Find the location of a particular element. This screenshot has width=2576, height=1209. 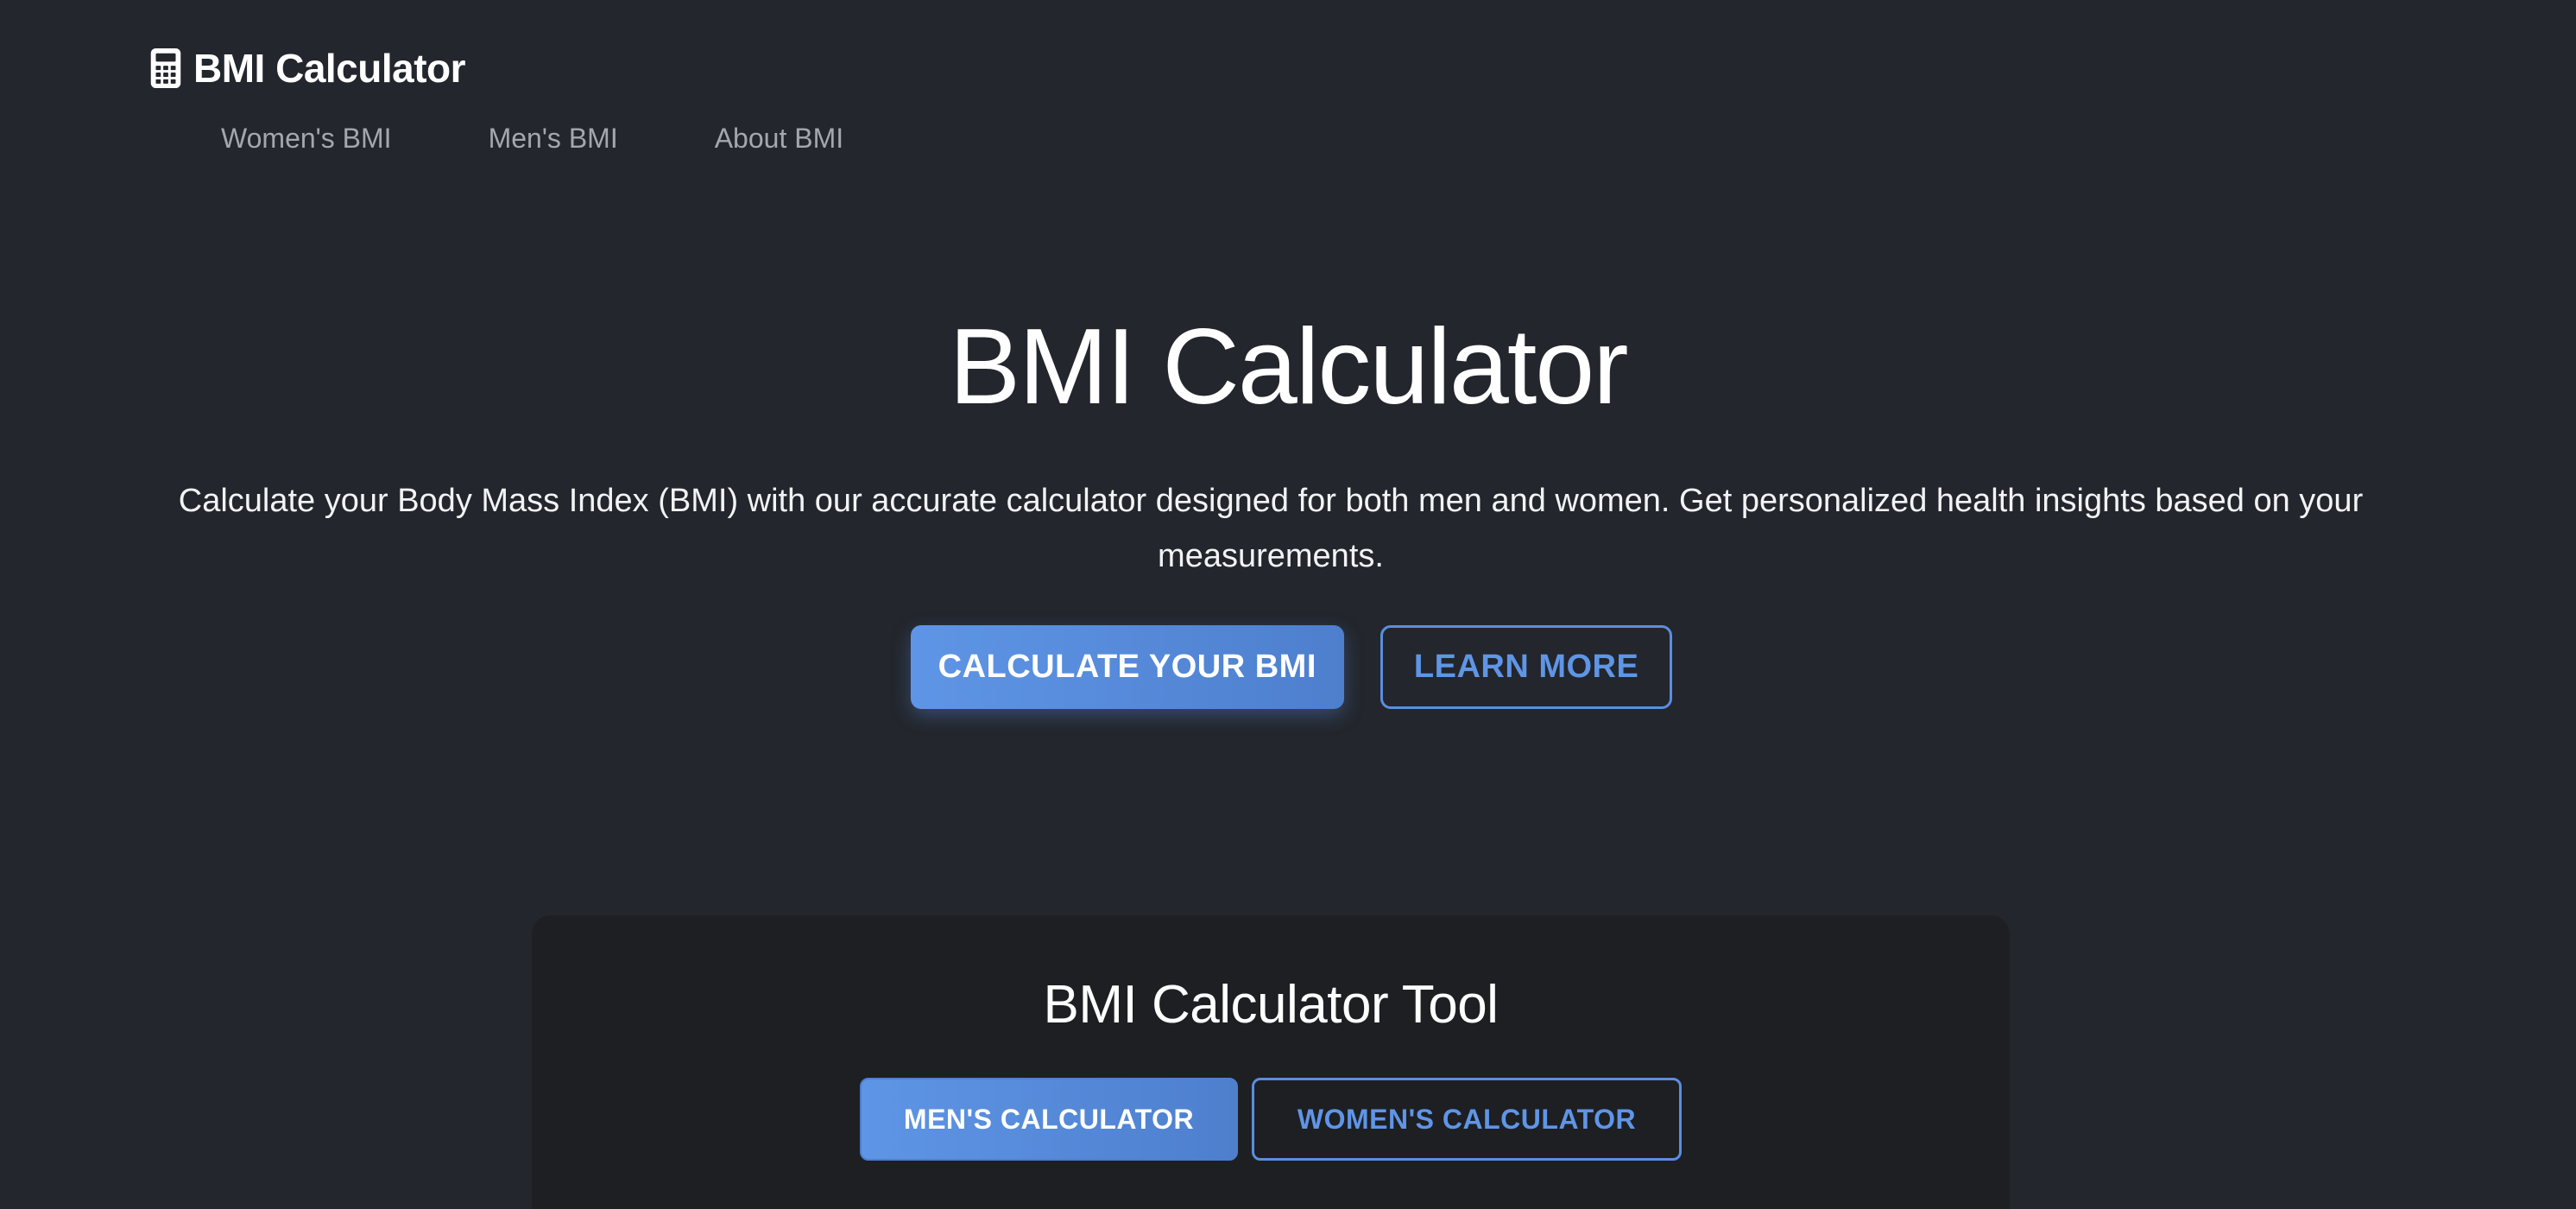

brand-title: BMI Calculator is located at coordinates (329, 68).